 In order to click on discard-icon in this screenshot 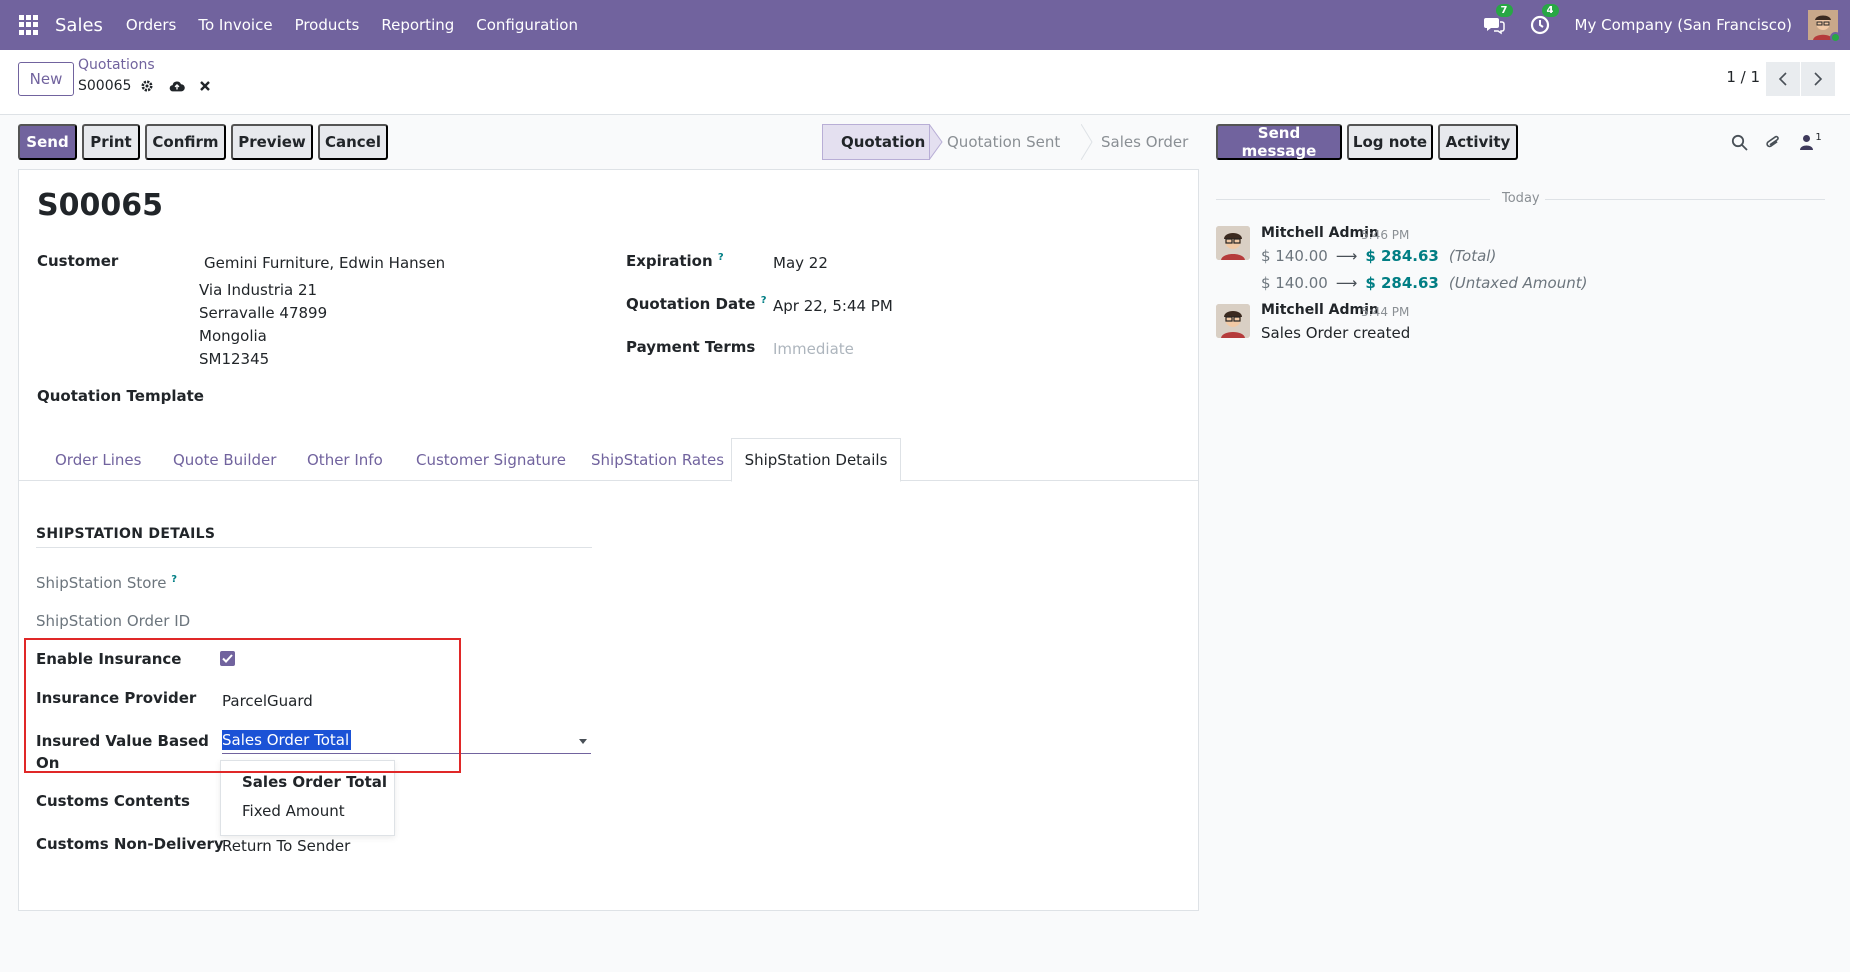, I will do `click(205, 86)`.